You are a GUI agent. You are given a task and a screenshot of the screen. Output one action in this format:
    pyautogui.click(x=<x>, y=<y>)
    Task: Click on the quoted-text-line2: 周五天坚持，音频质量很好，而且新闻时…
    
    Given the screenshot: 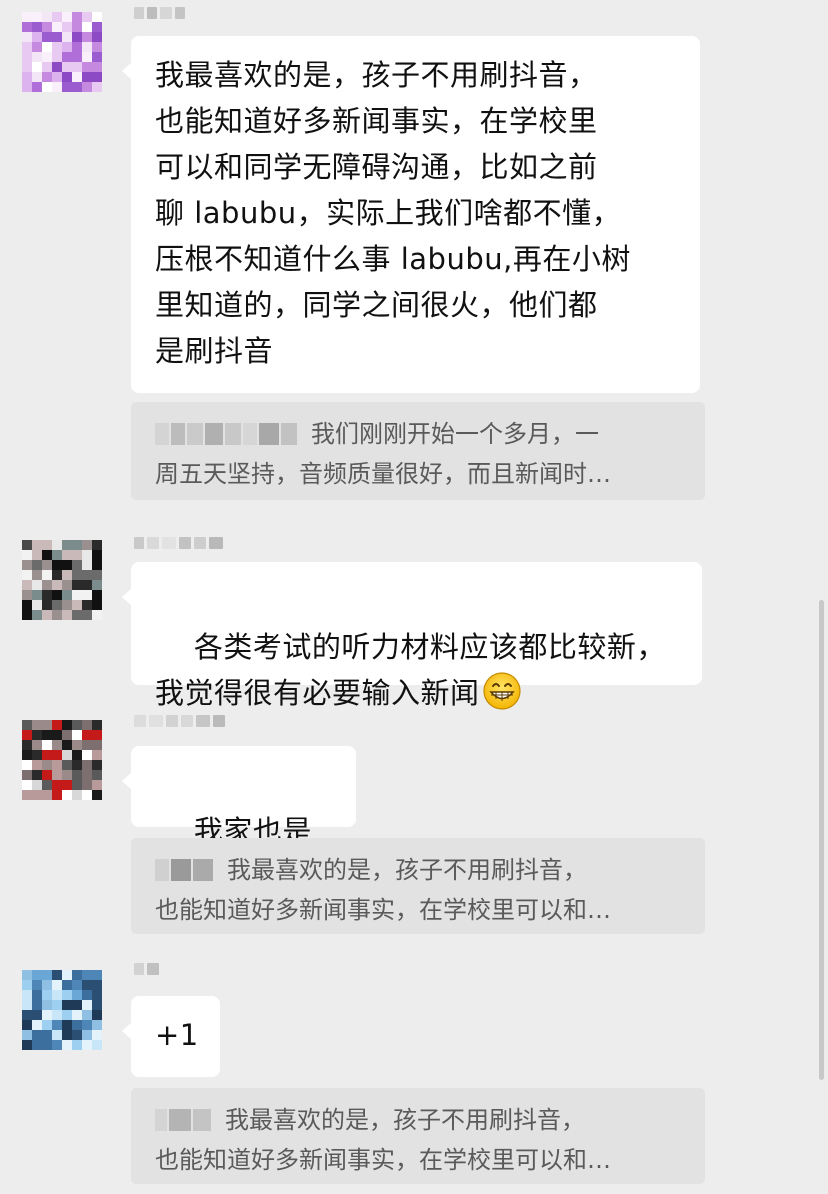 What is the action you would take?
    pyautogui.click(x=383, y=474)
    